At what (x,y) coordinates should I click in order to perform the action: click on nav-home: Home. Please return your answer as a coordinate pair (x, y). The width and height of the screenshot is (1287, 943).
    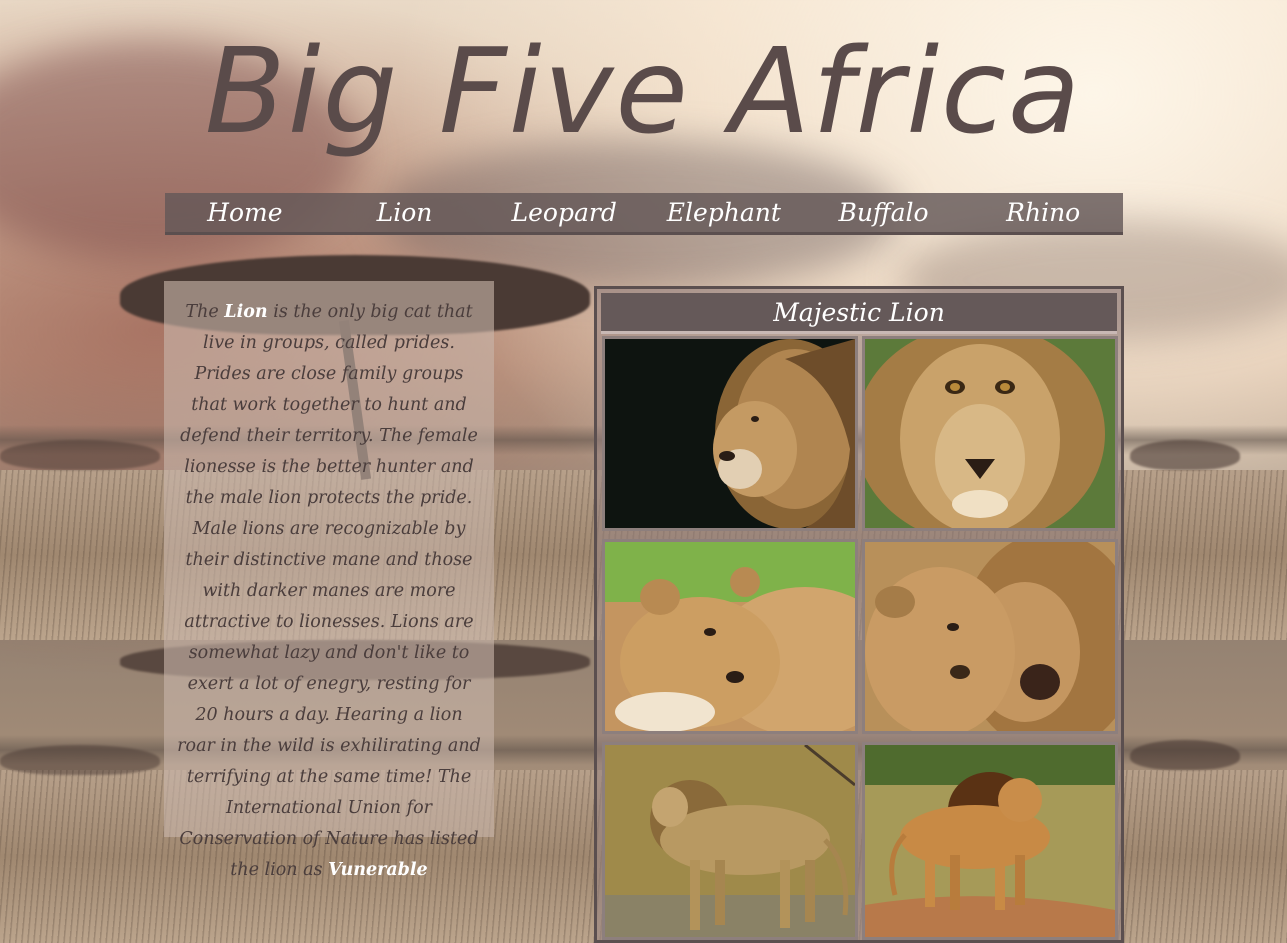
    Looking at the image, I should click on (245, 212).